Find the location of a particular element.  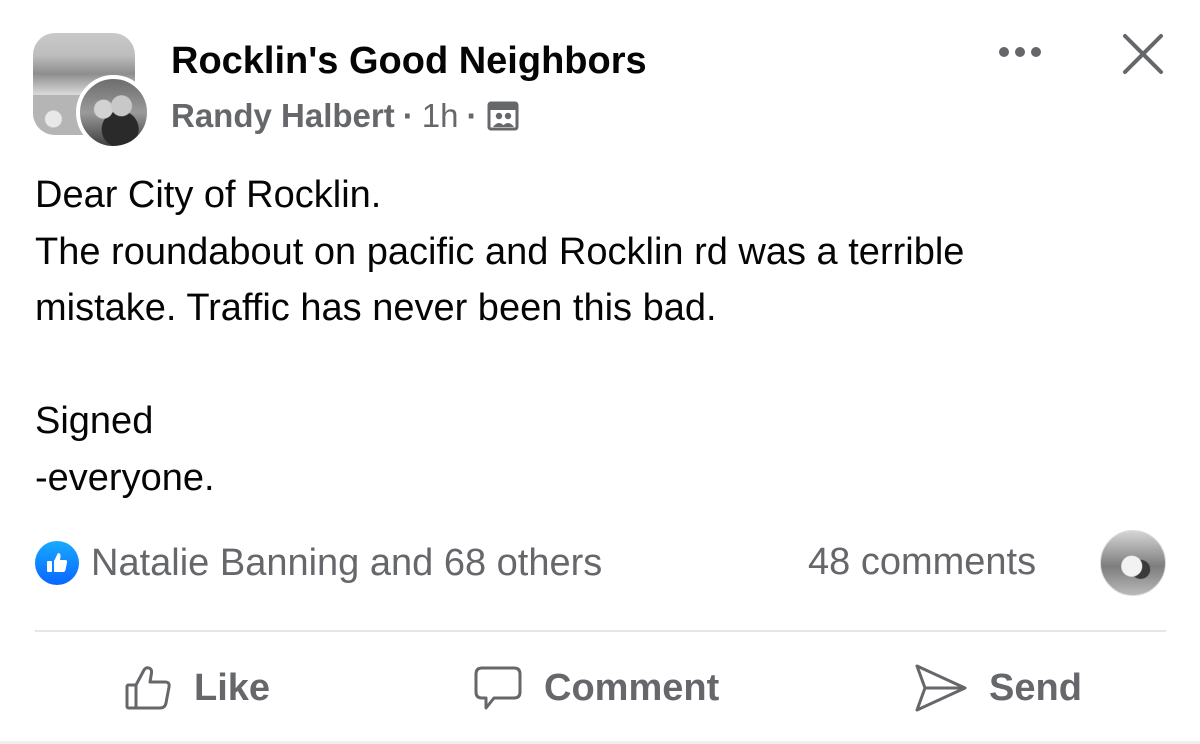

comments-count: 48 comments is located at coordinates (922, 562).